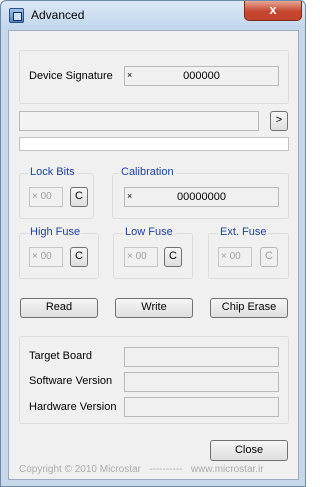  What do you see at coordinates (46, 257) in the screenshot?
I see `high-fuse-field: × 00` at bounding box center [46, 257].